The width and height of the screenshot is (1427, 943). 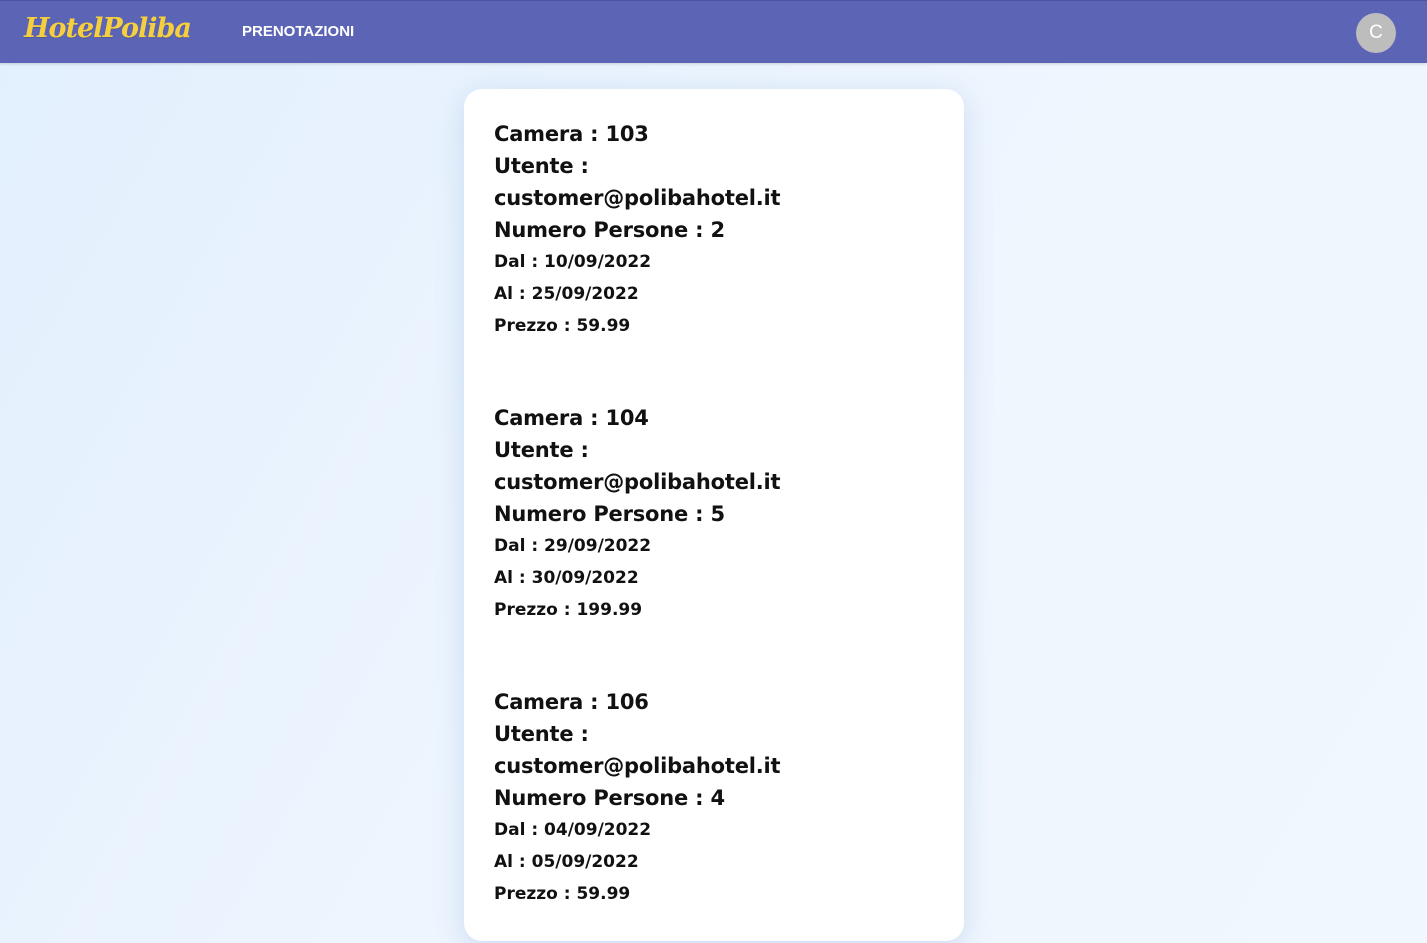 What do you see at coordinates (1376, 33) in the screenshot?
I see `user-avatar: C` at bounding box center [1376, 33].